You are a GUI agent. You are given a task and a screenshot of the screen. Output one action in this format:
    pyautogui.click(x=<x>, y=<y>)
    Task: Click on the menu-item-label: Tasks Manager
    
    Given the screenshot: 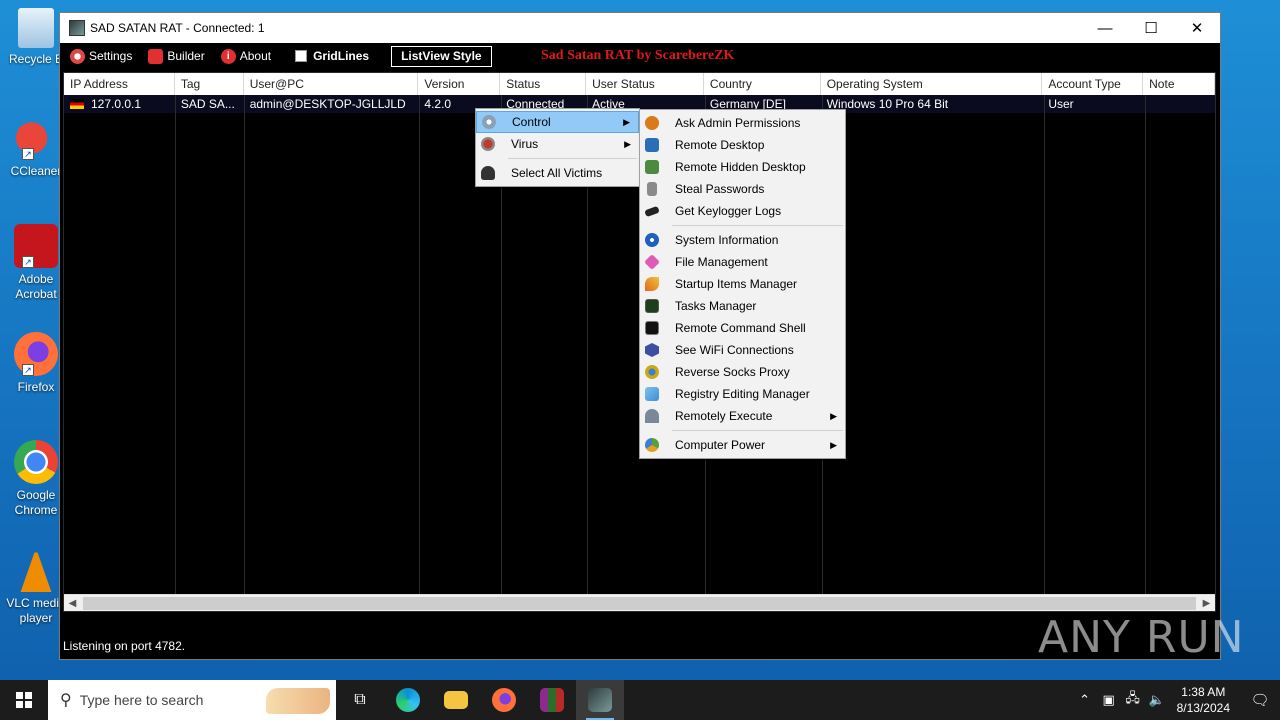 What is the action you would take?
    pyautogui.click(x=716, y=306)
    